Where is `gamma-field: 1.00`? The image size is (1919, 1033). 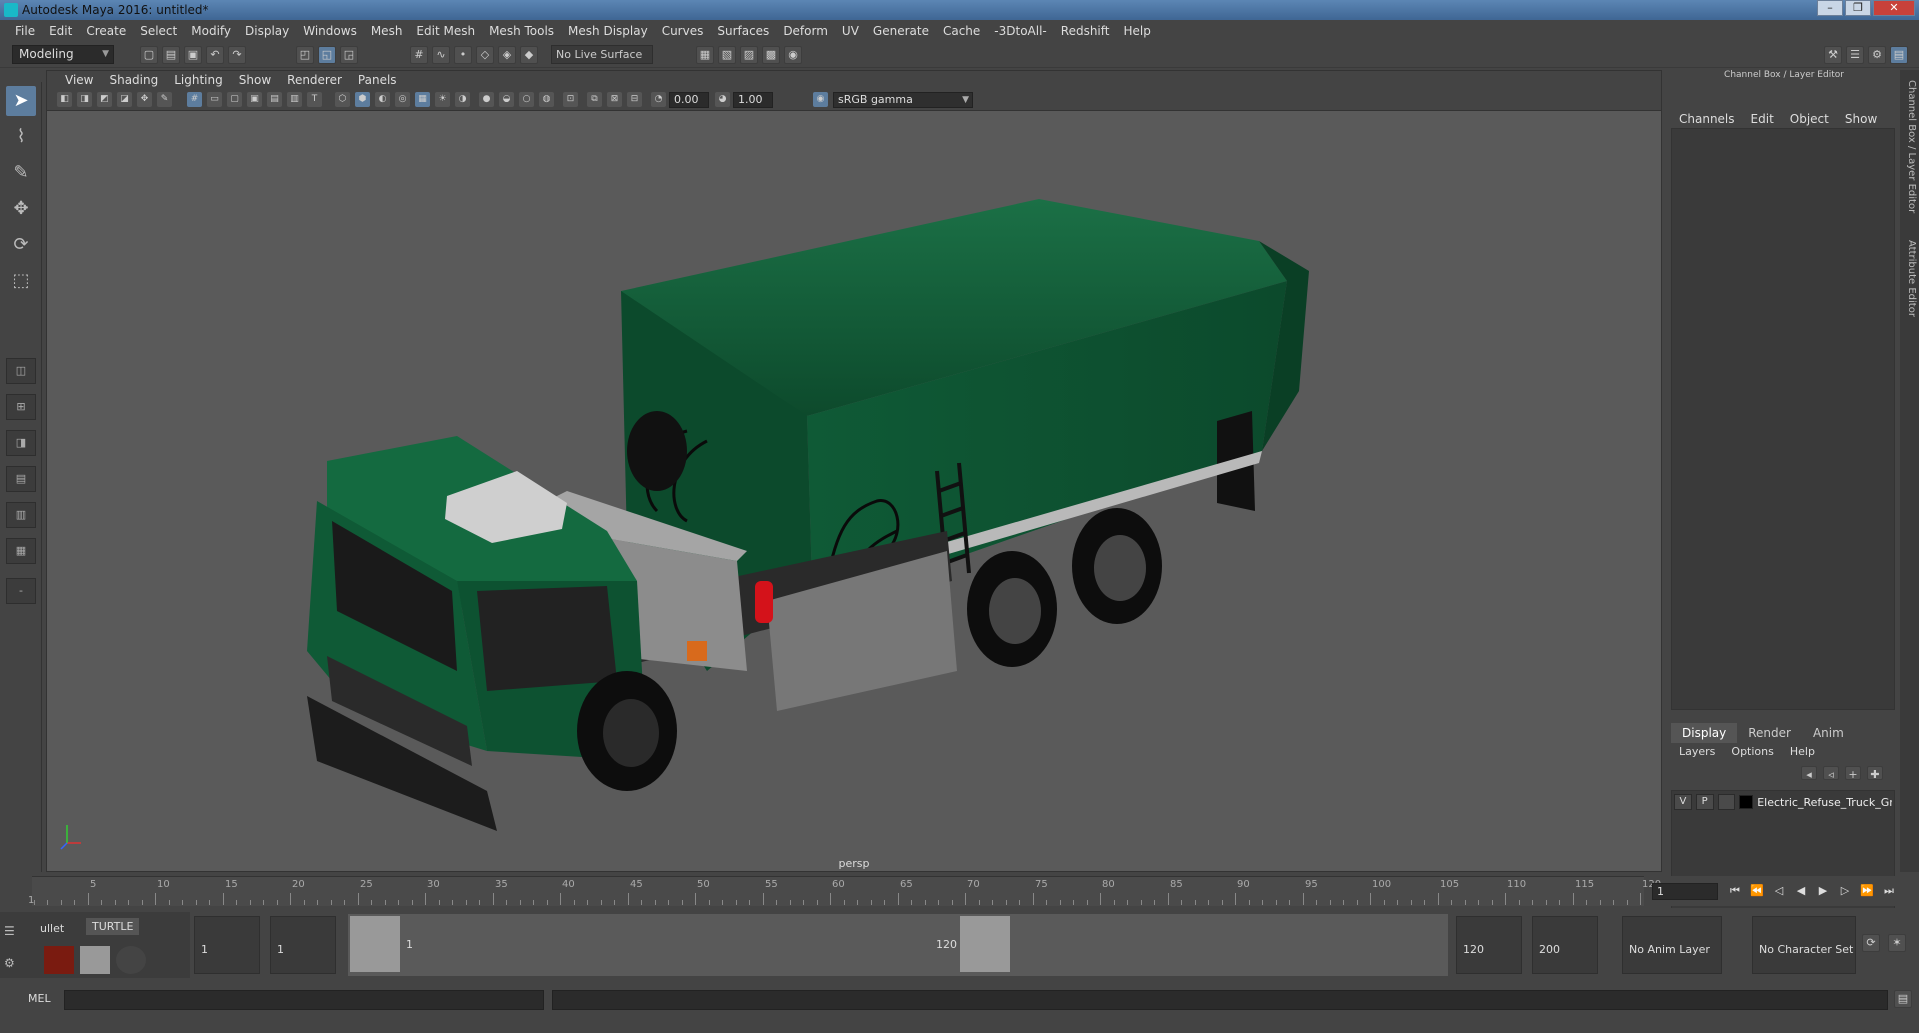 gamma-field: 1.00 is located at coordinates (753, 100).